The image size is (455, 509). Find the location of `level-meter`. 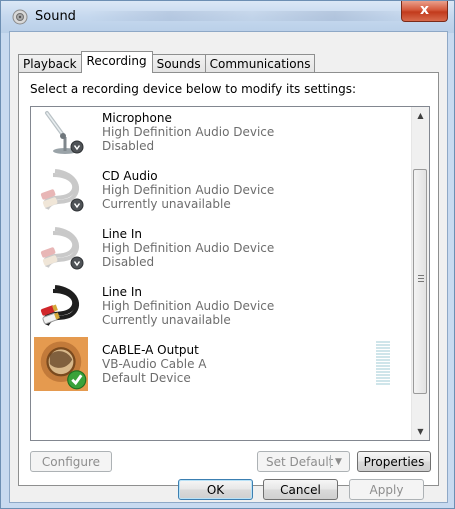

level-meter is located at coordinates (383, 364).